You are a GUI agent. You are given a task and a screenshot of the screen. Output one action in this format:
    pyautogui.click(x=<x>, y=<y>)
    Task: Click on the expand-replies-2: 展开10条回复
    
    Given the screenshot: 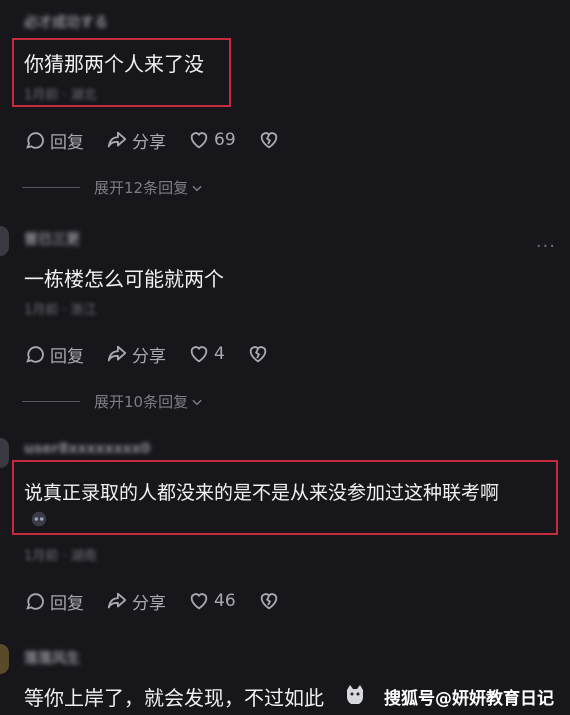 What is the action you would take?
    pyautogui.click(x=113, y=401)
    